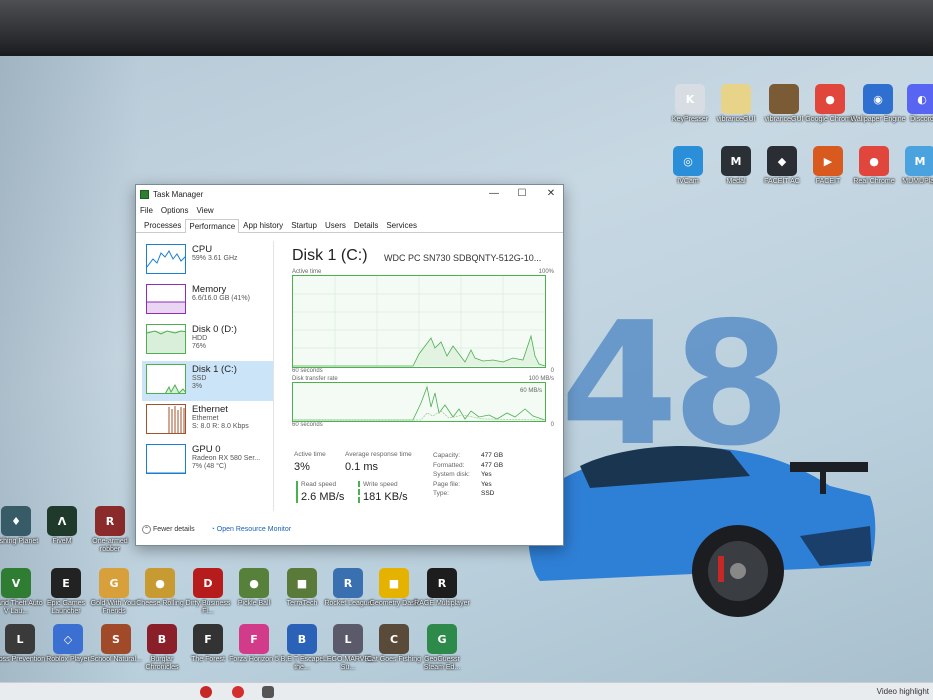 This screenshot has width=933, height=700. Describe the element at coordinates (688, 161) in the screenshot. I see `app-icon: ◎` at that location.